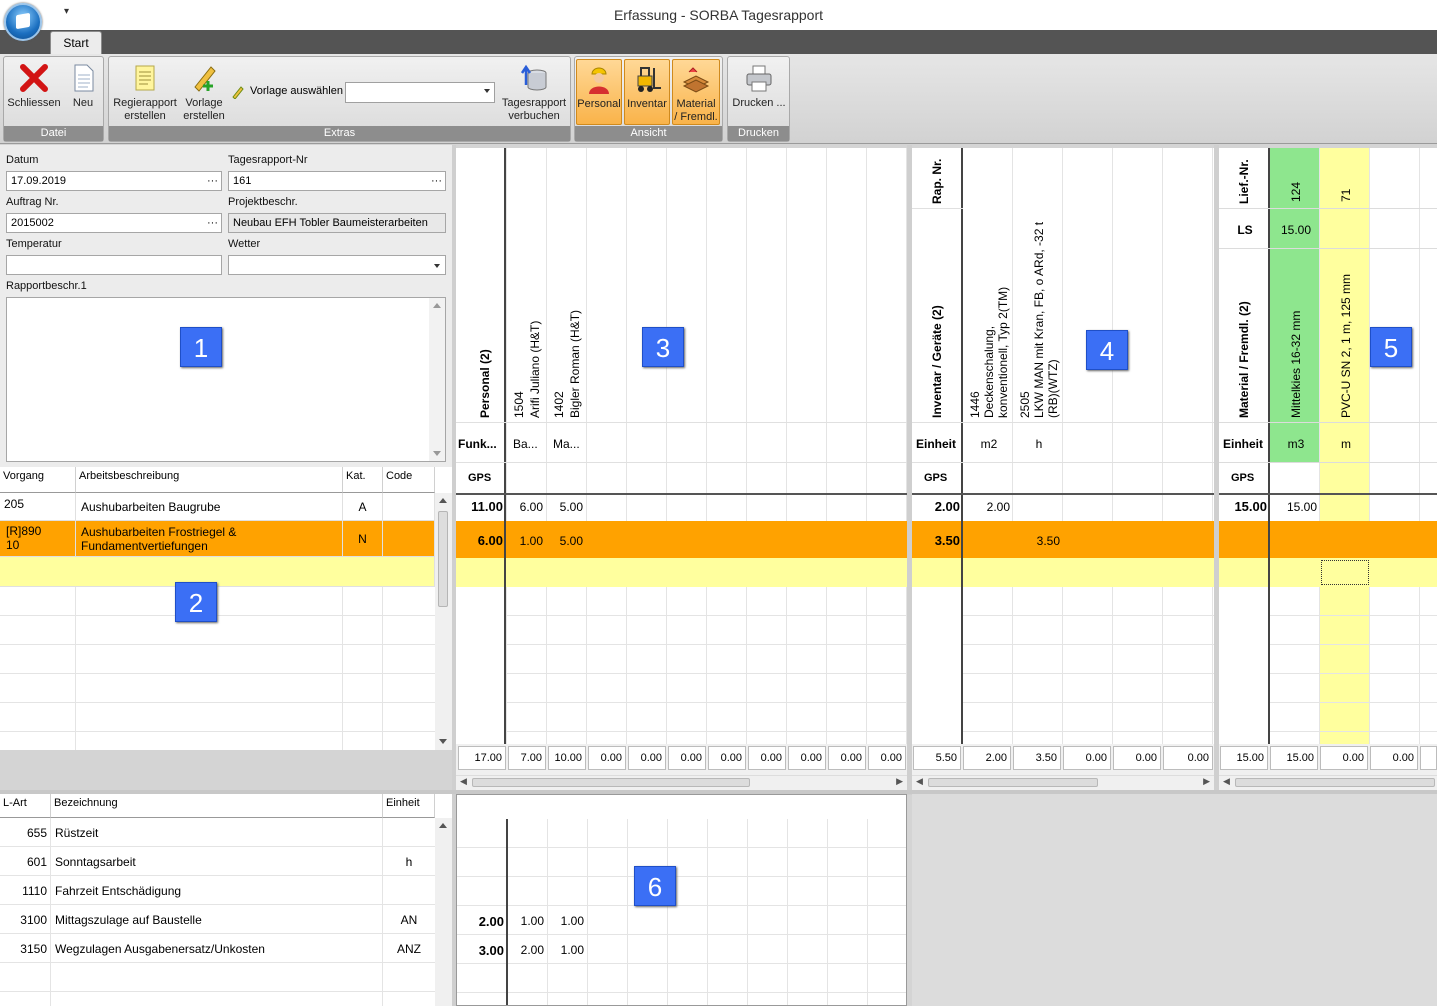  I want to click on tagesrapport-verbuchen-button: Tagesrapport verbuchen, so click(534, 91).